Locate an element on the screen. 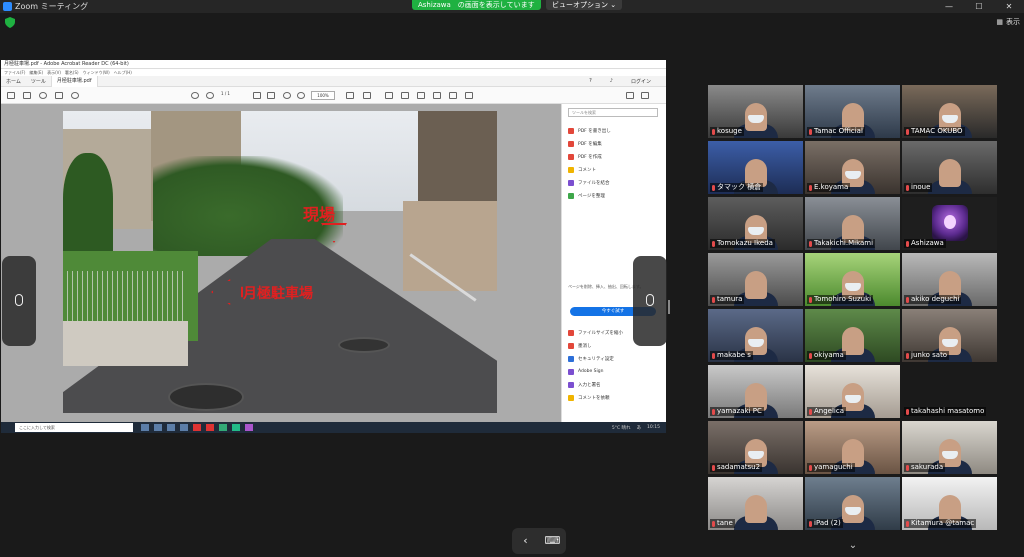 This screenshot has width=1024, height=557. participant-name-label: Ashizawa is located at coordinates (927, 243).